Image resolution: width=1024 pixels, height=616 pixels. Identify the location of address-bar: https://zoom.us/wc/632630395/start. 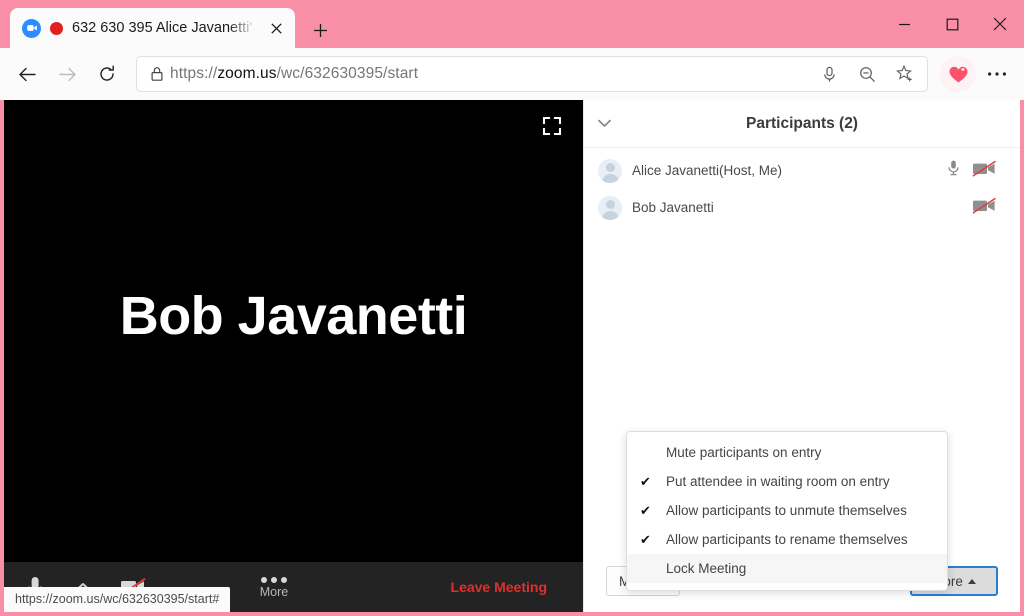
(532, 74).